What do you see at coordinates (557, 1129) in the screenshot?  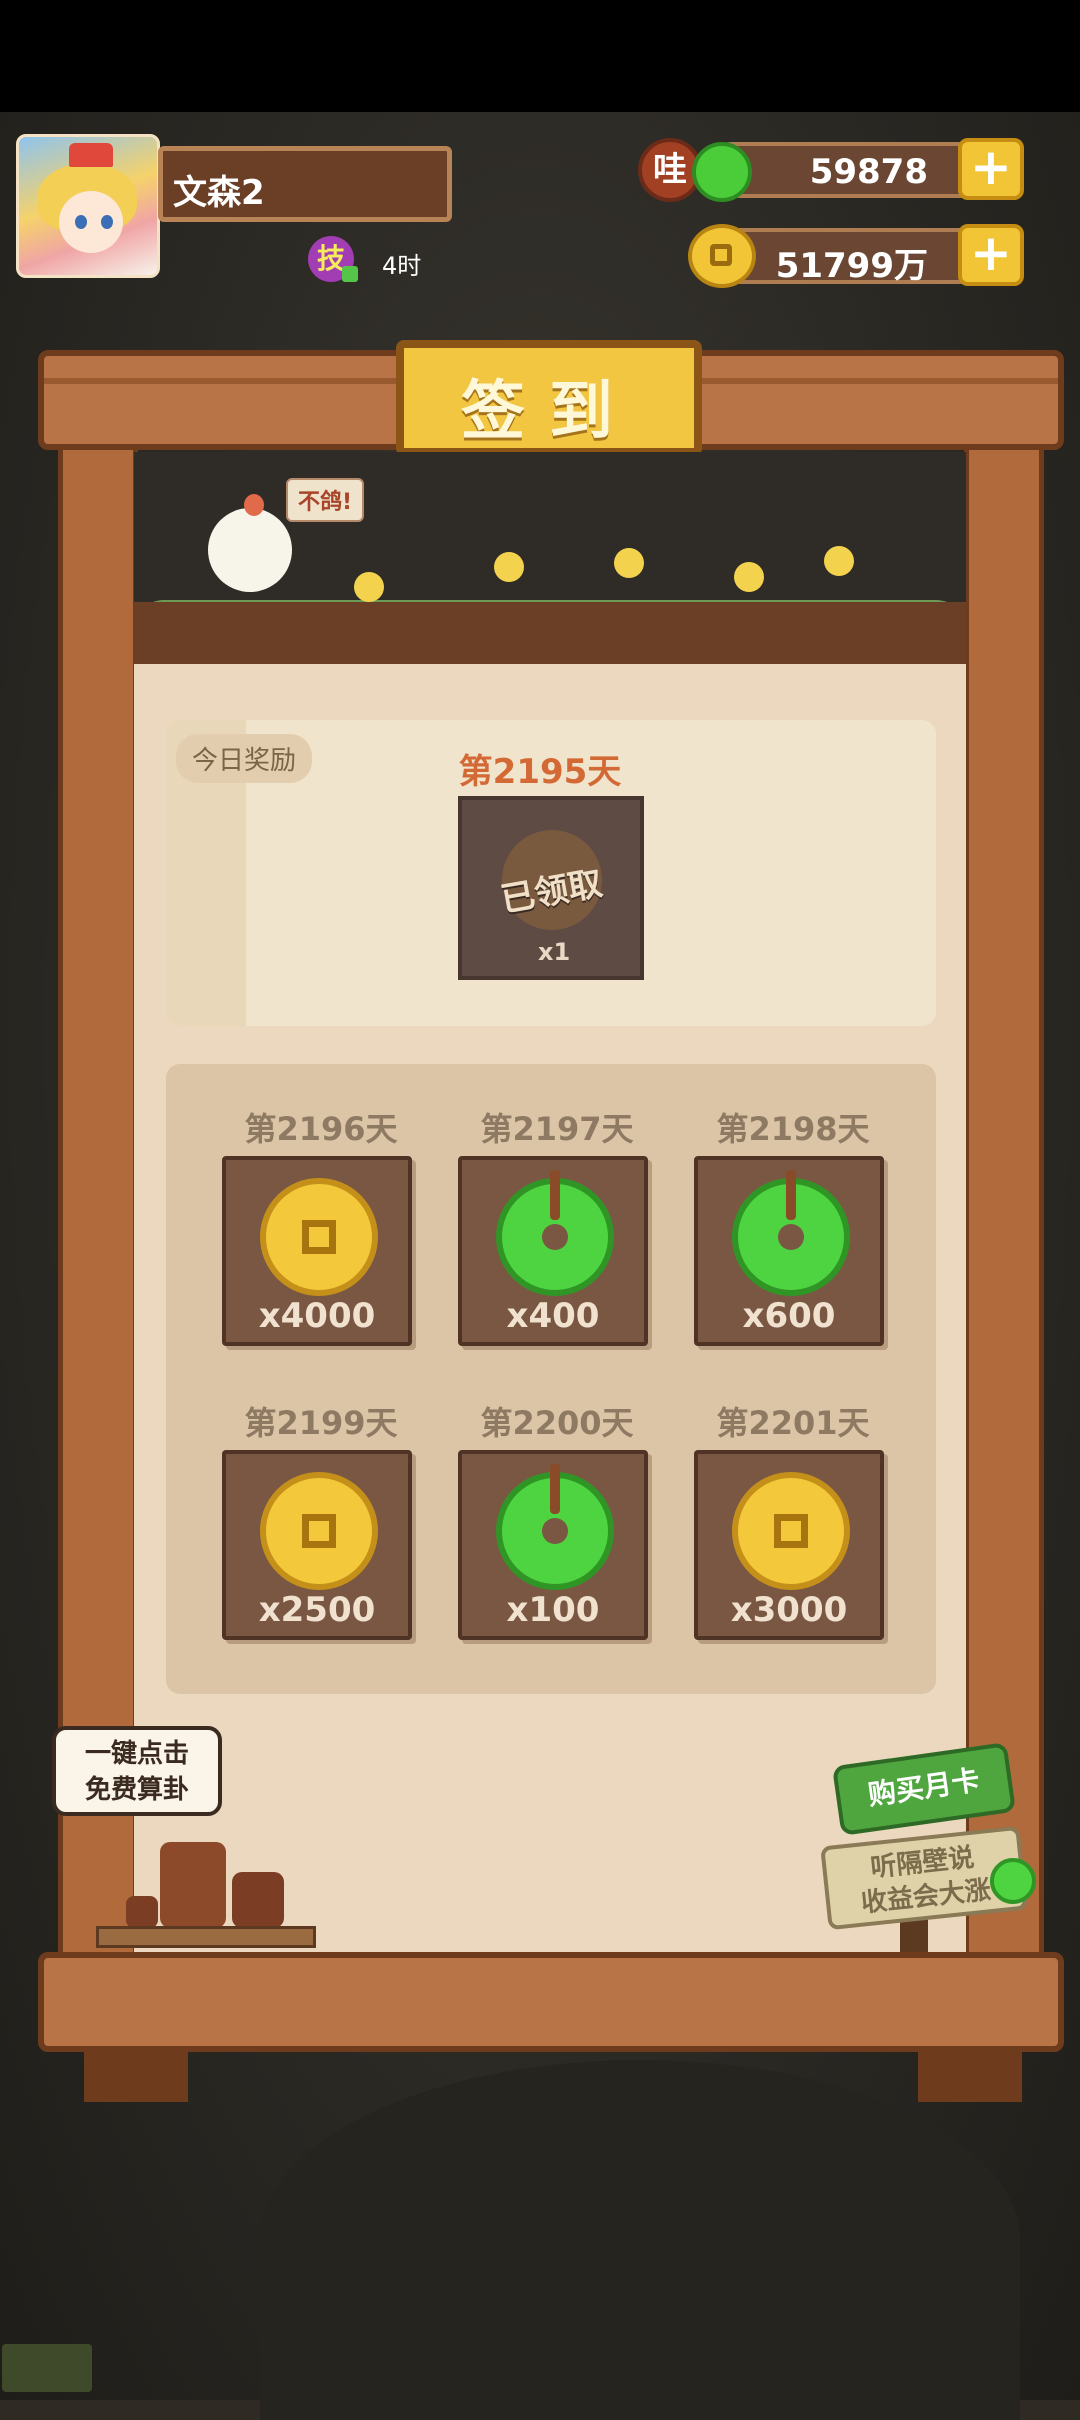 I see `reward-day-label: 第2197天` at bounding box center [557, 1129].